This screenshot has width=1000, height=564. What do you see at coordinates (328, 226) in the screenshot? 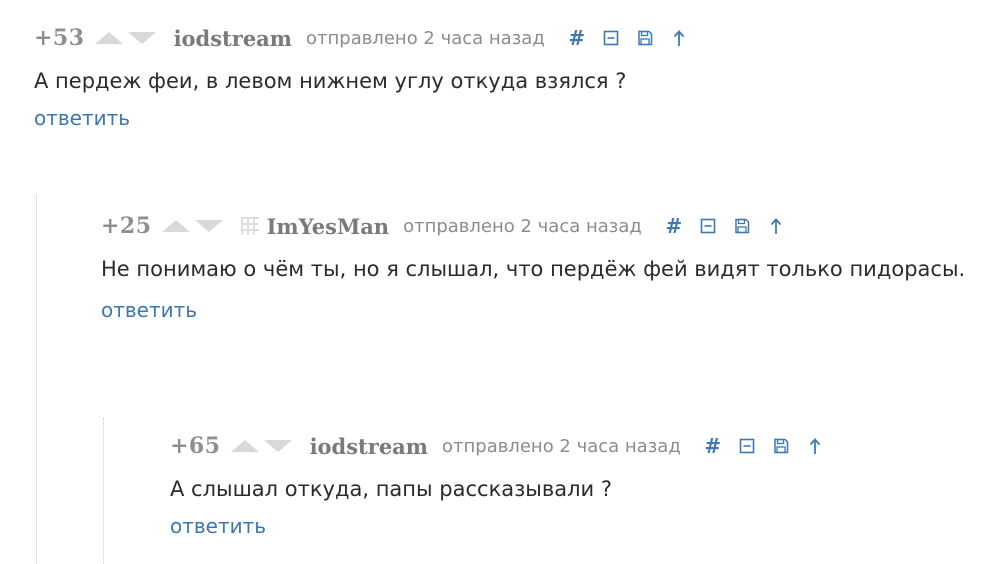
I see `comment-username: ImYesMan` at bounding box center [328, 226].